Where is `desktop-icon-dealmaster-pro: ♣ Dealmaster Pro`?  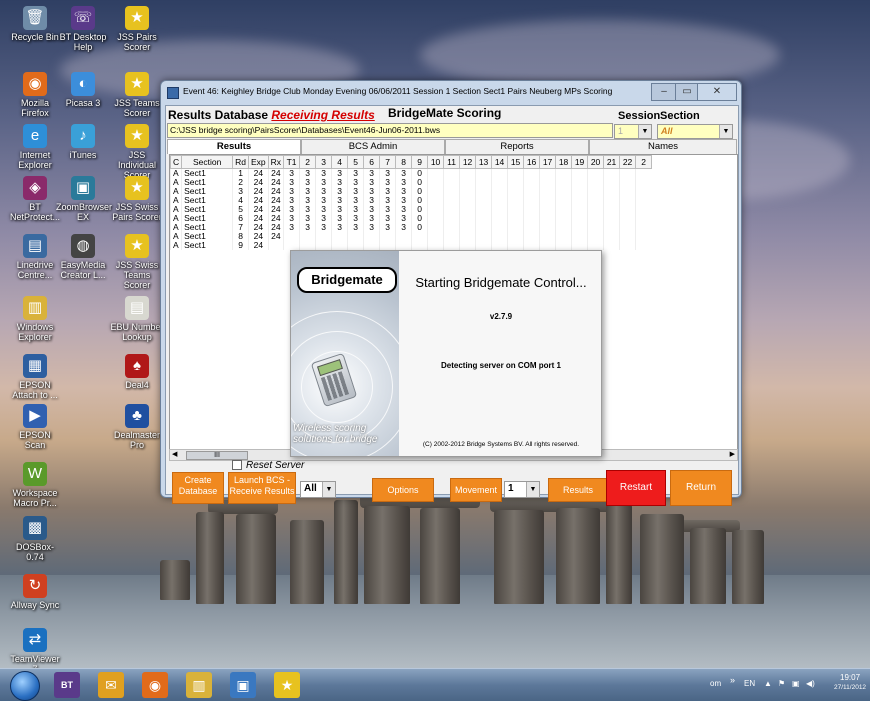
desktop-icon-dealmaster-pro: ♣ Dealmaster Pro is located at coordinates (137, 427).